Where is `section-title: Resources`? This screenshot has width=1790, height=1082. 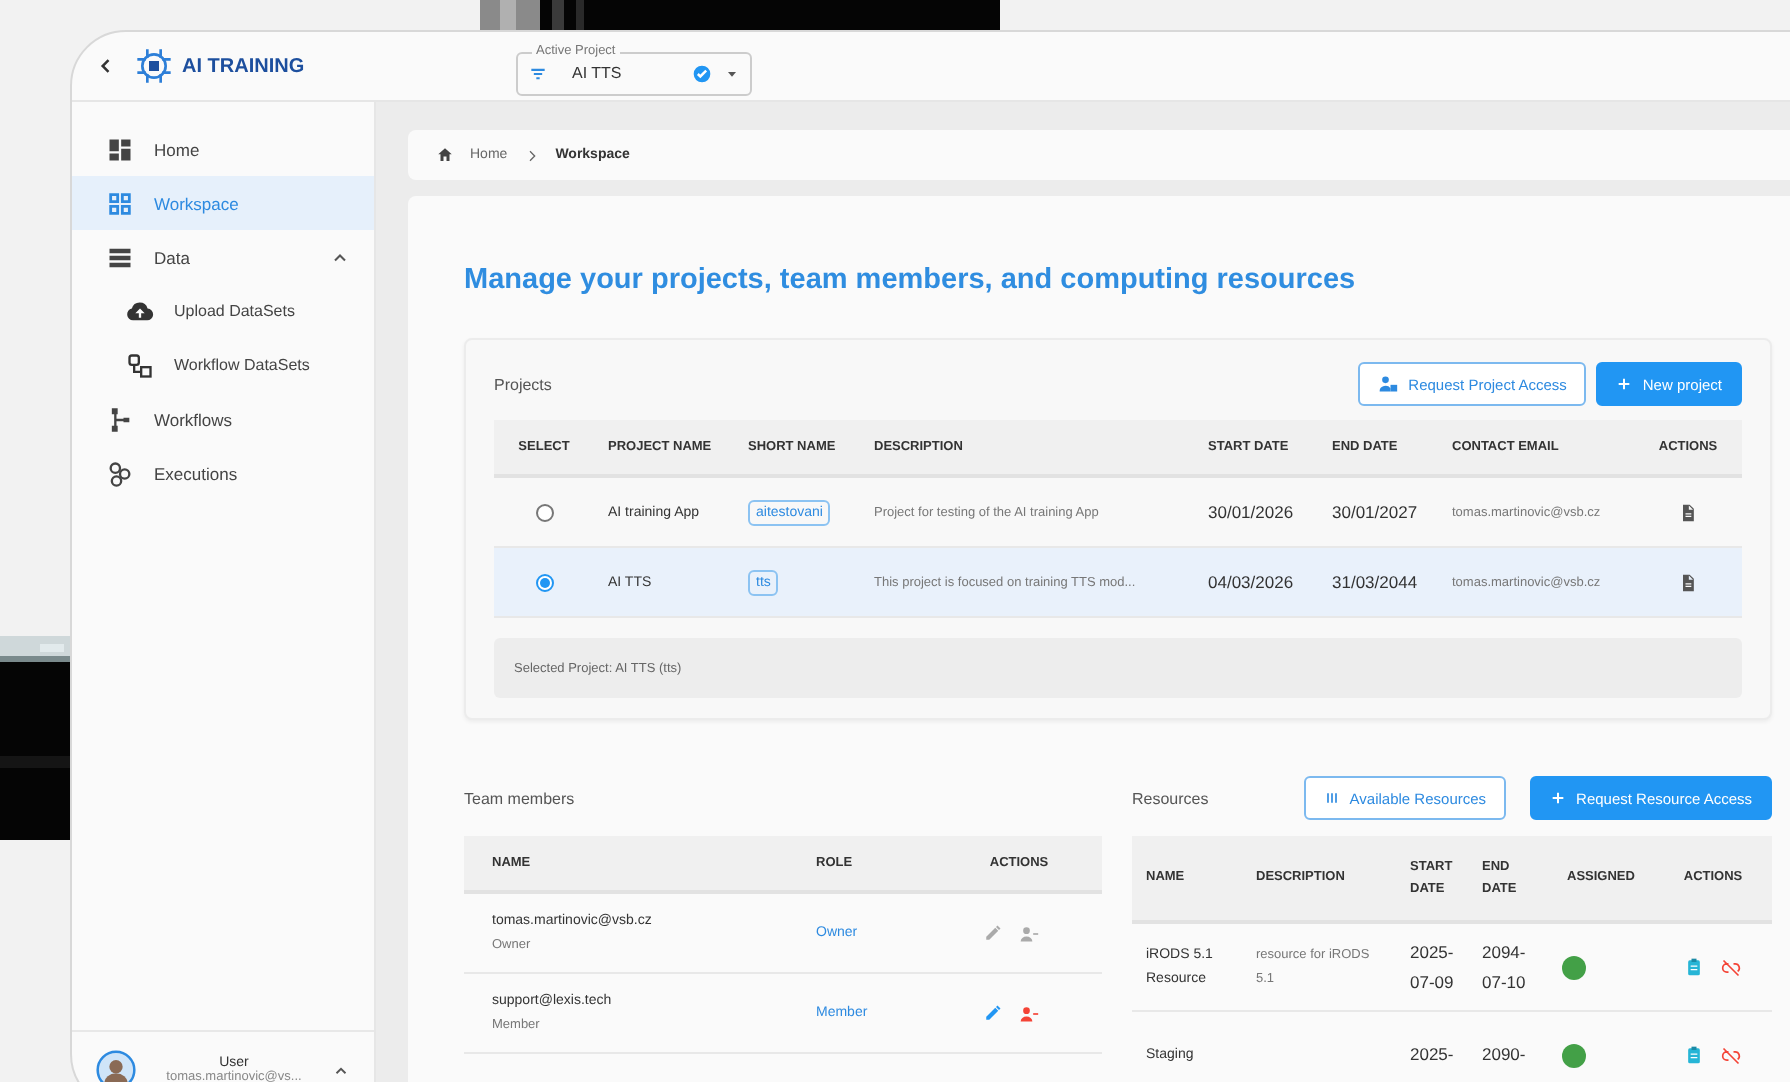 section-title: Resources is located at coordinates (1171, 798).